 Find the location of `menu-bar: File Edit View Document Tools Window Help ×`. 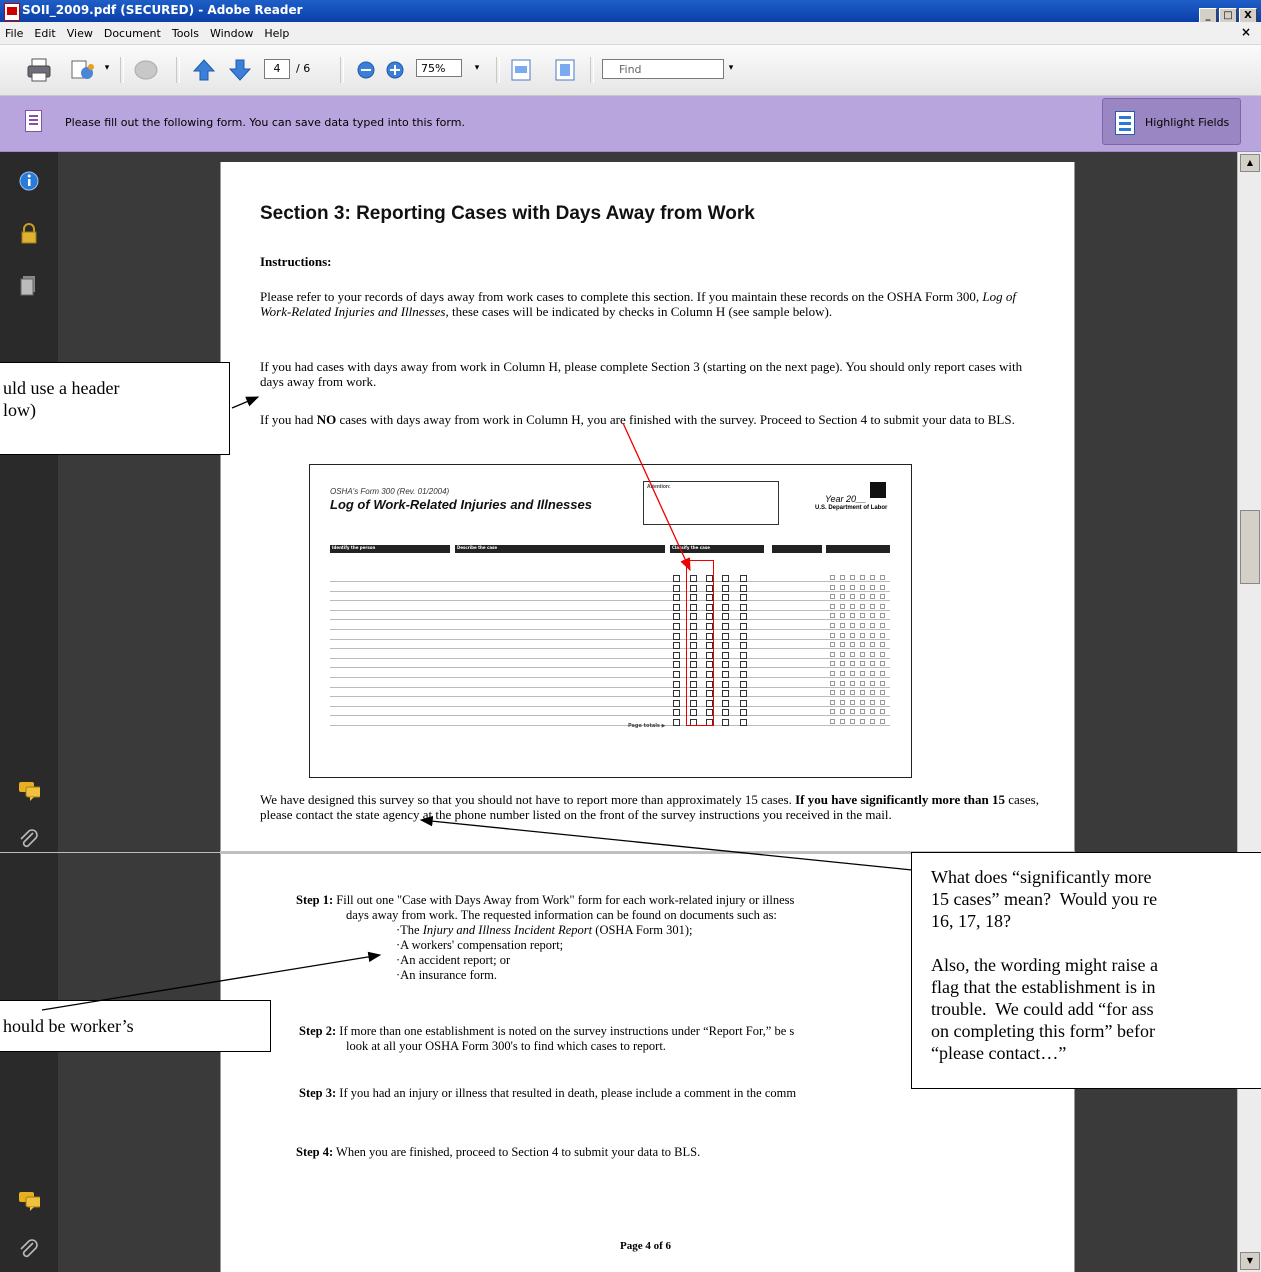

menu-bar: File Edit View Document Tools Window Help × is located at coordinates (630, 33).